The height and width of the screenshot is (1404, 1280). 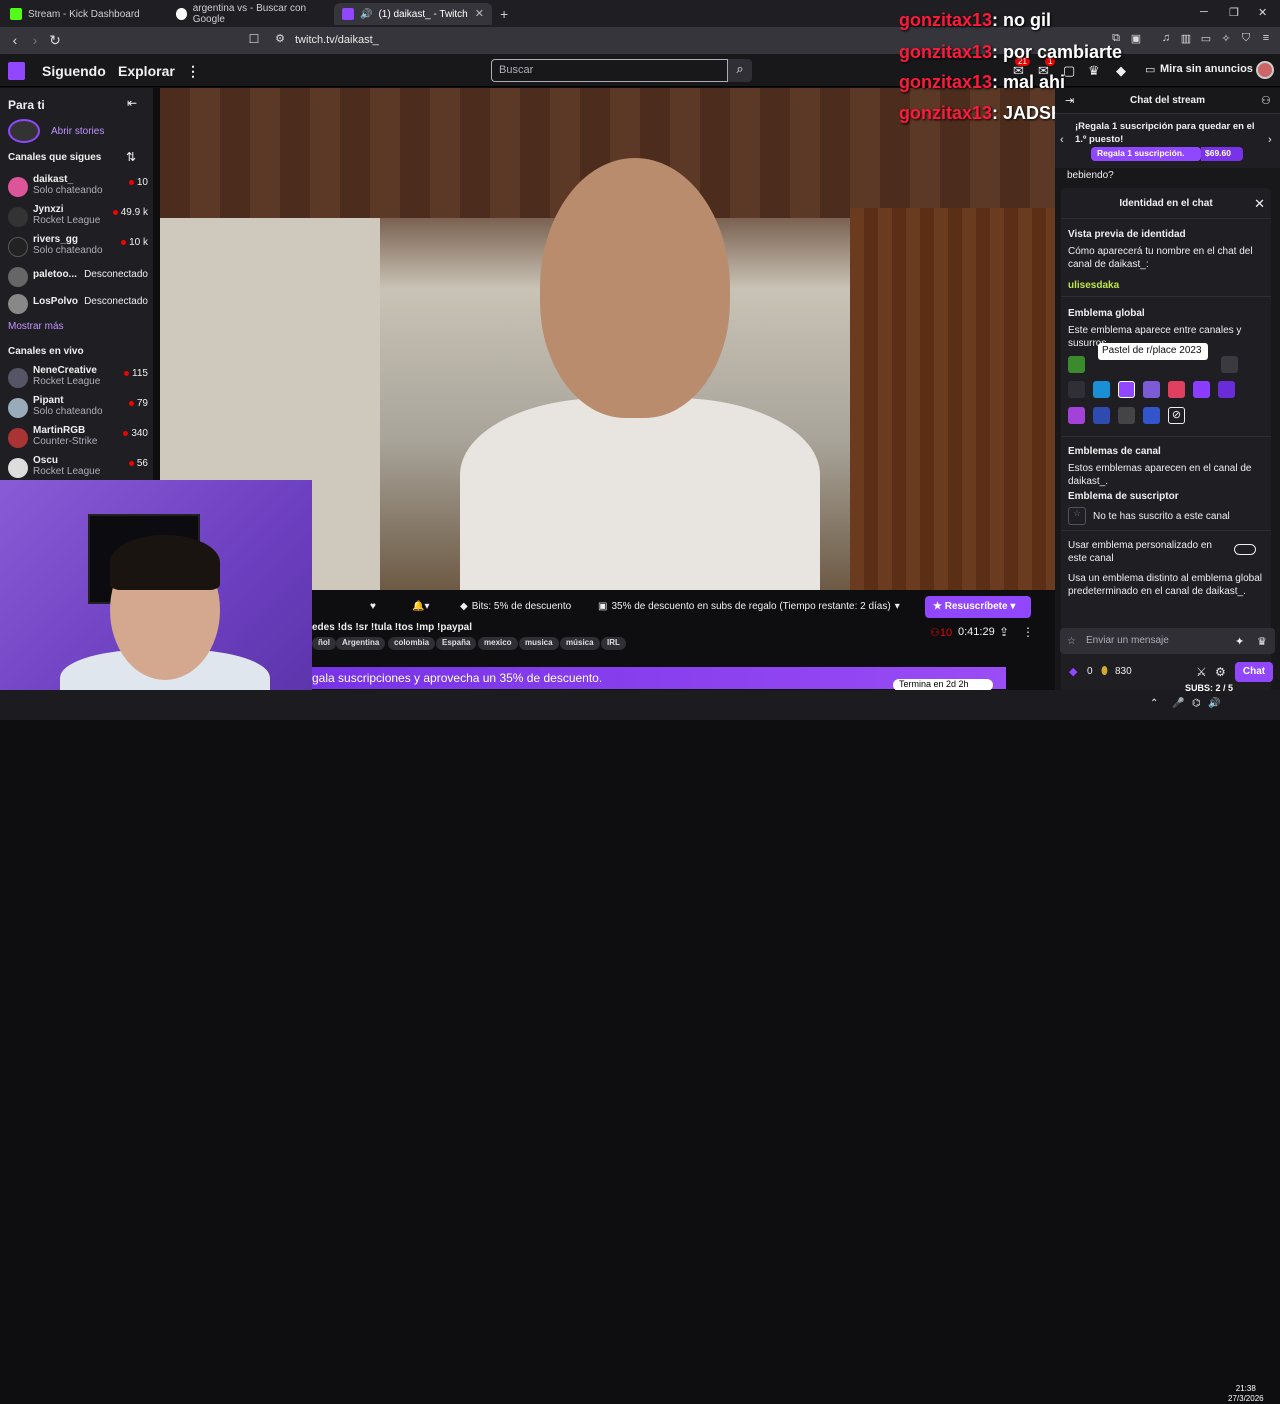 What do you see at coordinates (1196, 703) in the screenshot?
I see `network-icon: ⌬` at bounding box center [1196, 703].